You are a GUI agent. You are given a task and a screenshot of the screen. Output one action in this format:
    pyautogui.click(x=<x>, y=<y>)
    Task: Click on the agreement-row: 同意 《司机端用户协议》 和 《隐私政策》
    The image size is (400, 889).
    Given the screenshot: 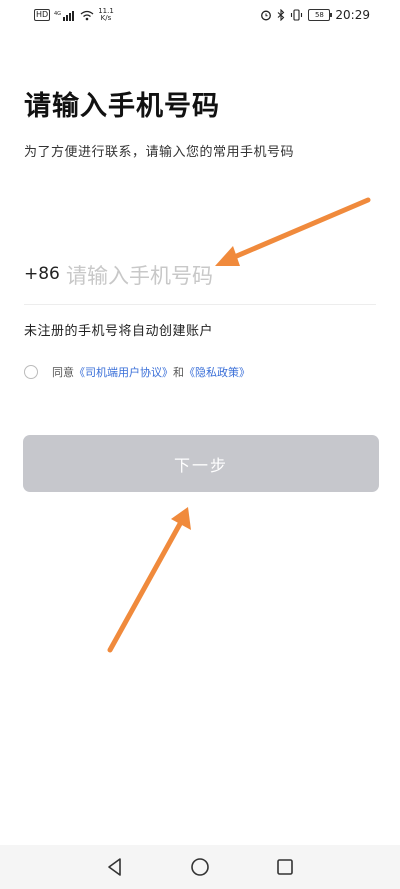 What is the action you would take?
    pyautogui.click(x=137, y=372)
    